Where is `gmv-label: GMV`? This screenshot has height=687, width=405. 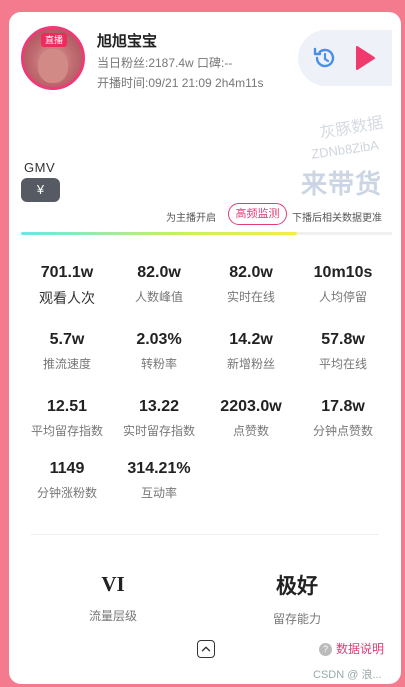 gmv-label: GMV is located at coordinates (40, 167).